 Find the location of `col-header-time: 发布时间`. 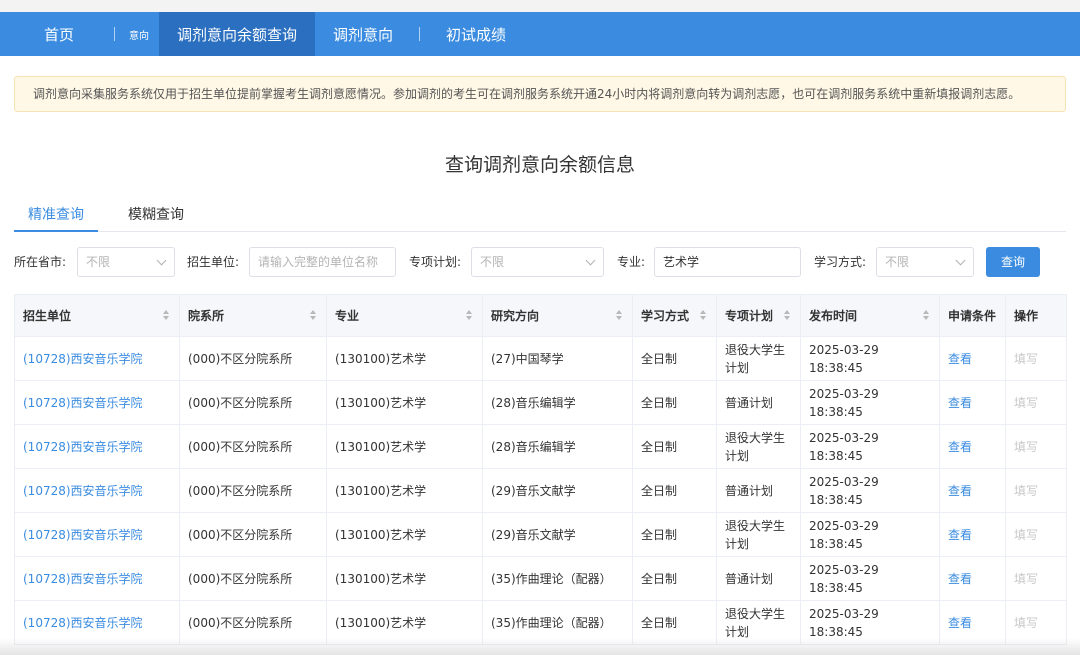

col-header-time: 发布时间 is located at coordinates (870, 315).